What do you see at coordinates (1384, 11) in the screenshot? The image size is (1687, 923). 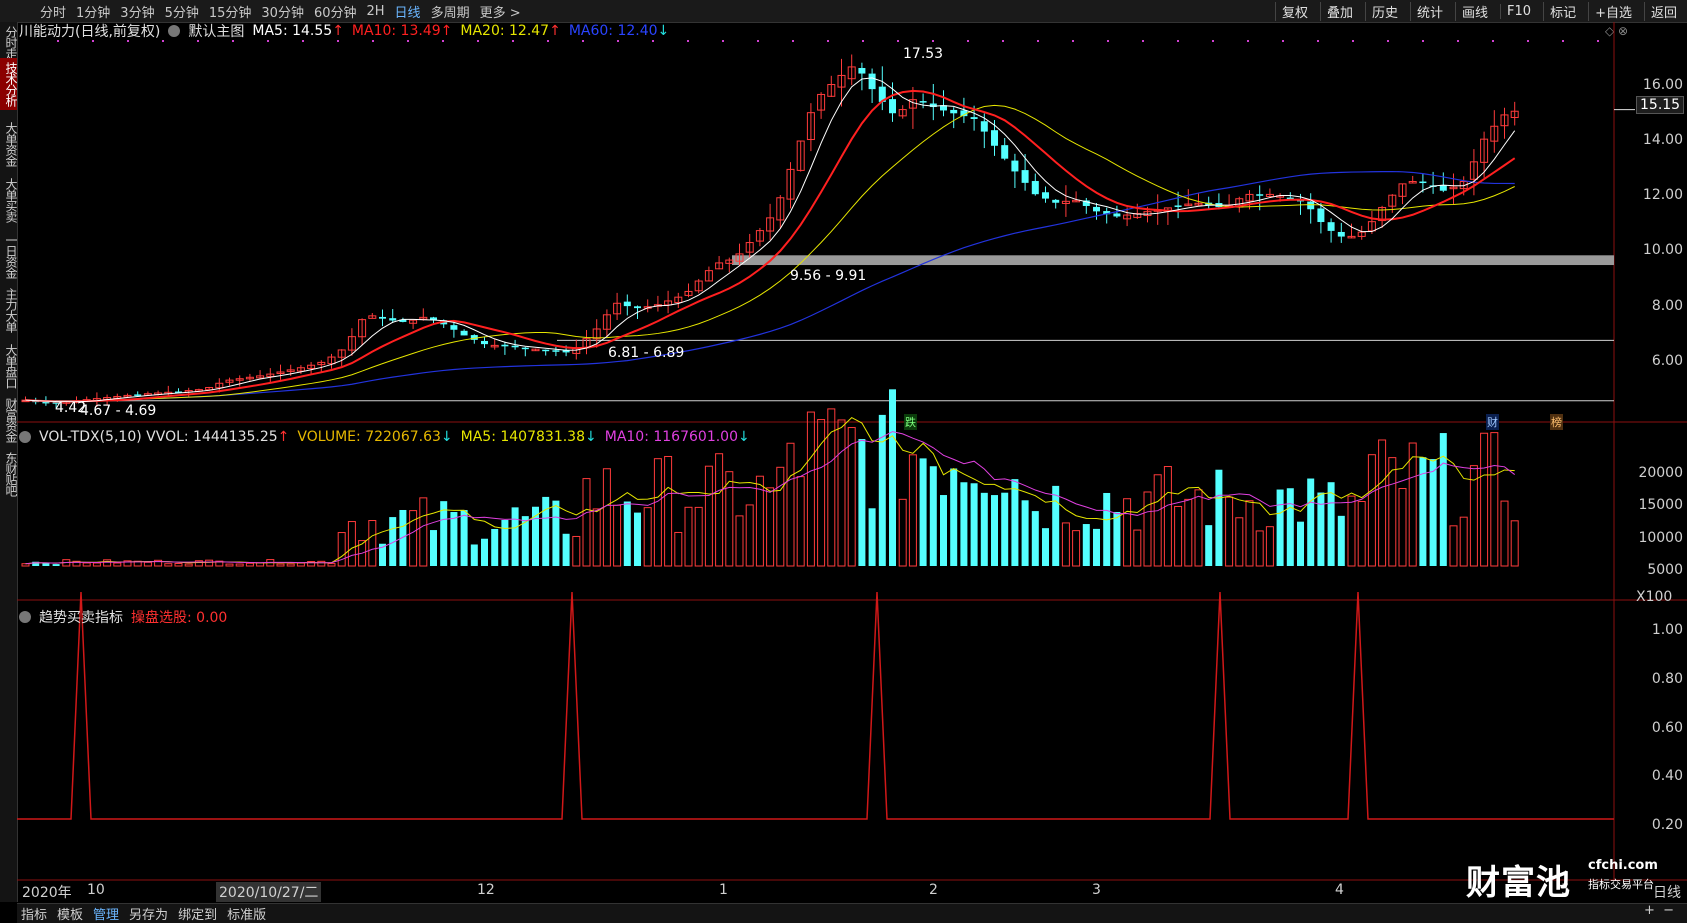 I see `toolbar-button-2: 历史` at bounding box center [1384, 11].